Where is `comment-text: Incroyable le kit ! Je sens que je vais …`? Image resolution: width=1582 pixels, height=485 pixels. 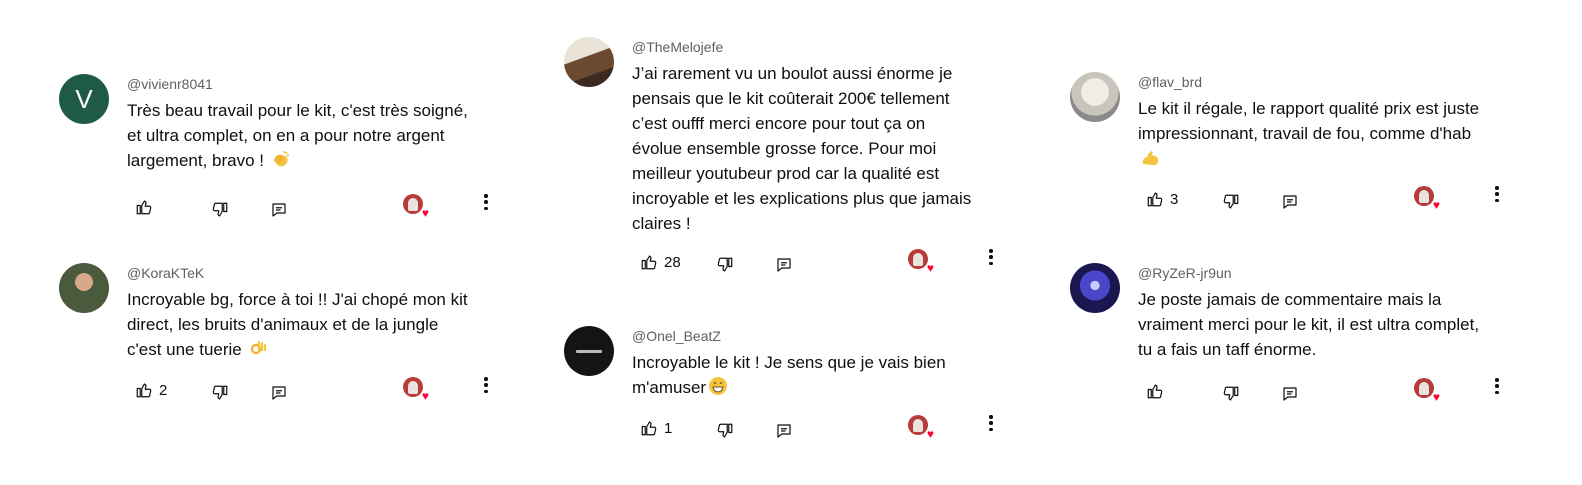 comment-text: Incroyable le kit ! Je sens que je vais … is located at coordinates (789, 375).